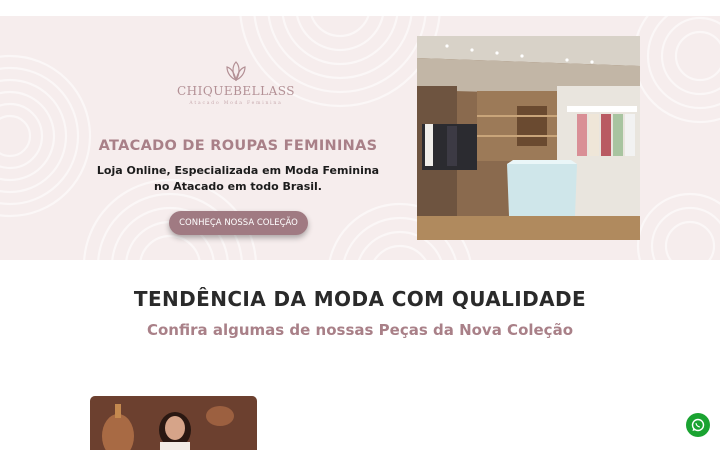  I want to click on collection-cta-button: CONHEÇA NOSSA COLEÇÃO, so click(238, 223).